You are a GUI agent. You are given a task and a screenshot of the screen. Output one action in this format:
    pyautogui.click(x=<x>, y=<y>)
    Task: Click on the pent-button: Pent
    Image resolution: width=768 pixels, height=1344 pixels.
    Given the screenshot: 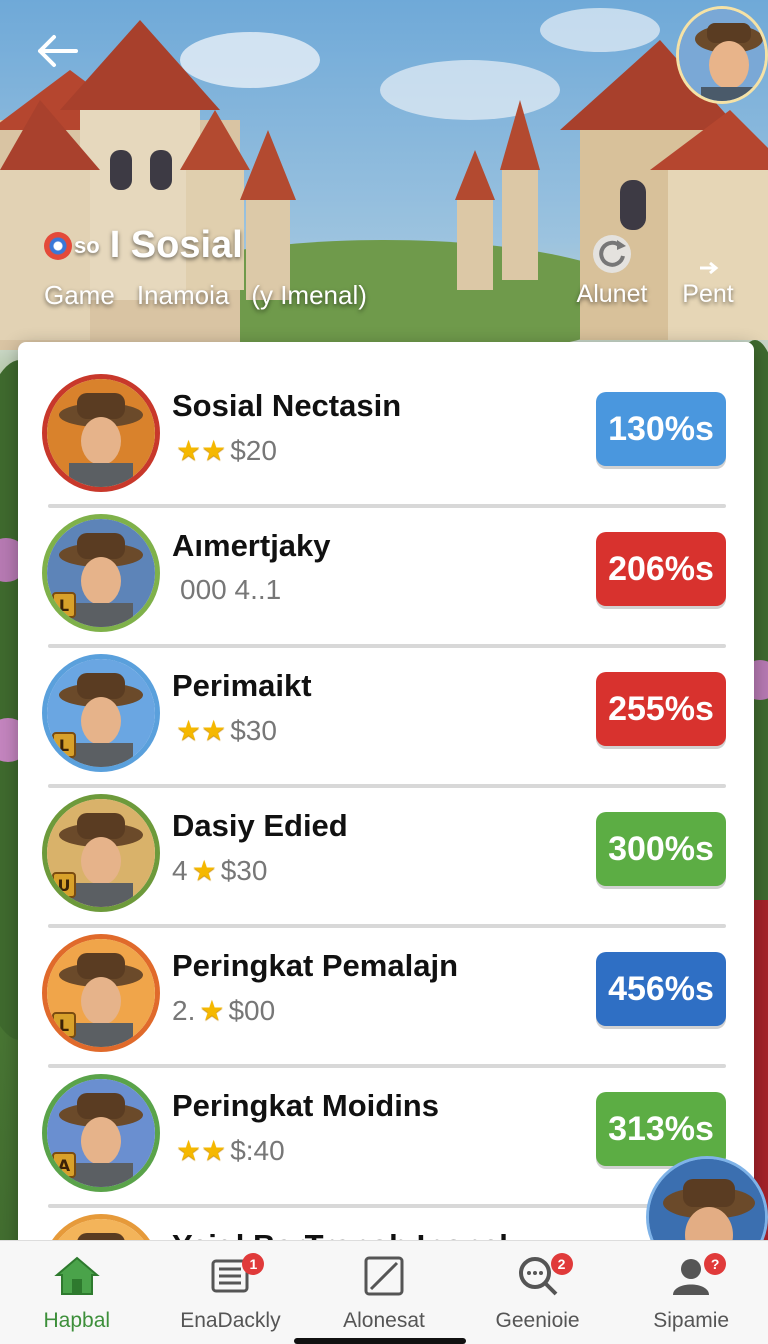 What is the action you would take?
    pyautogui.click(x=708, y=270)
    